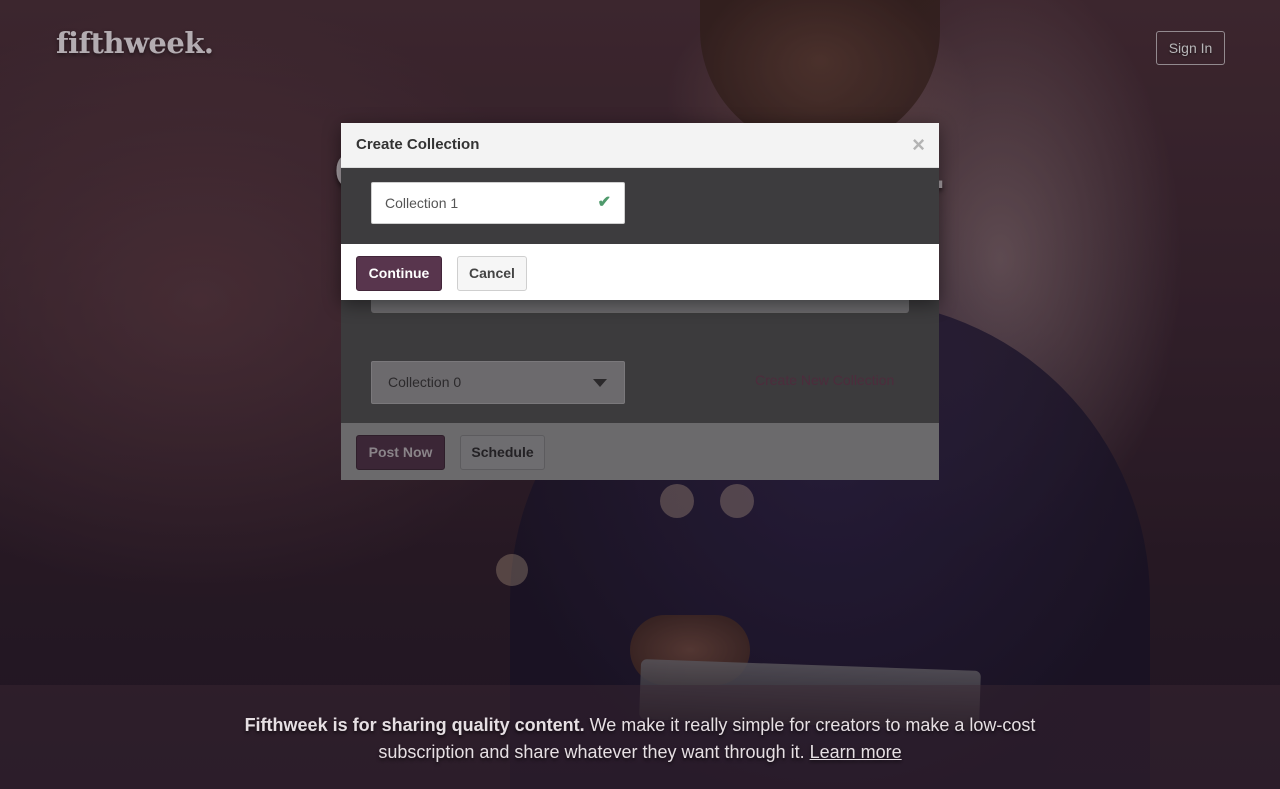 This screenshot has width=1280, height=789. Describe the element at coordinates (477, 203) in the screenshot. I see `collection-name-input` at that location.